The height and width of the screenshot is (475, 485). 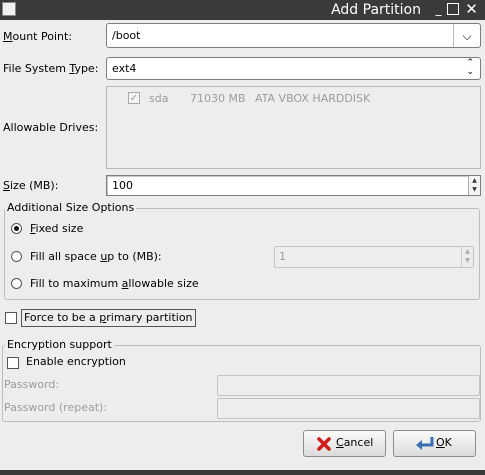 What do you see at coordinates (348, 408) in the screenshot?
I see `password-repeat-field` at bounding box center [348, 408].